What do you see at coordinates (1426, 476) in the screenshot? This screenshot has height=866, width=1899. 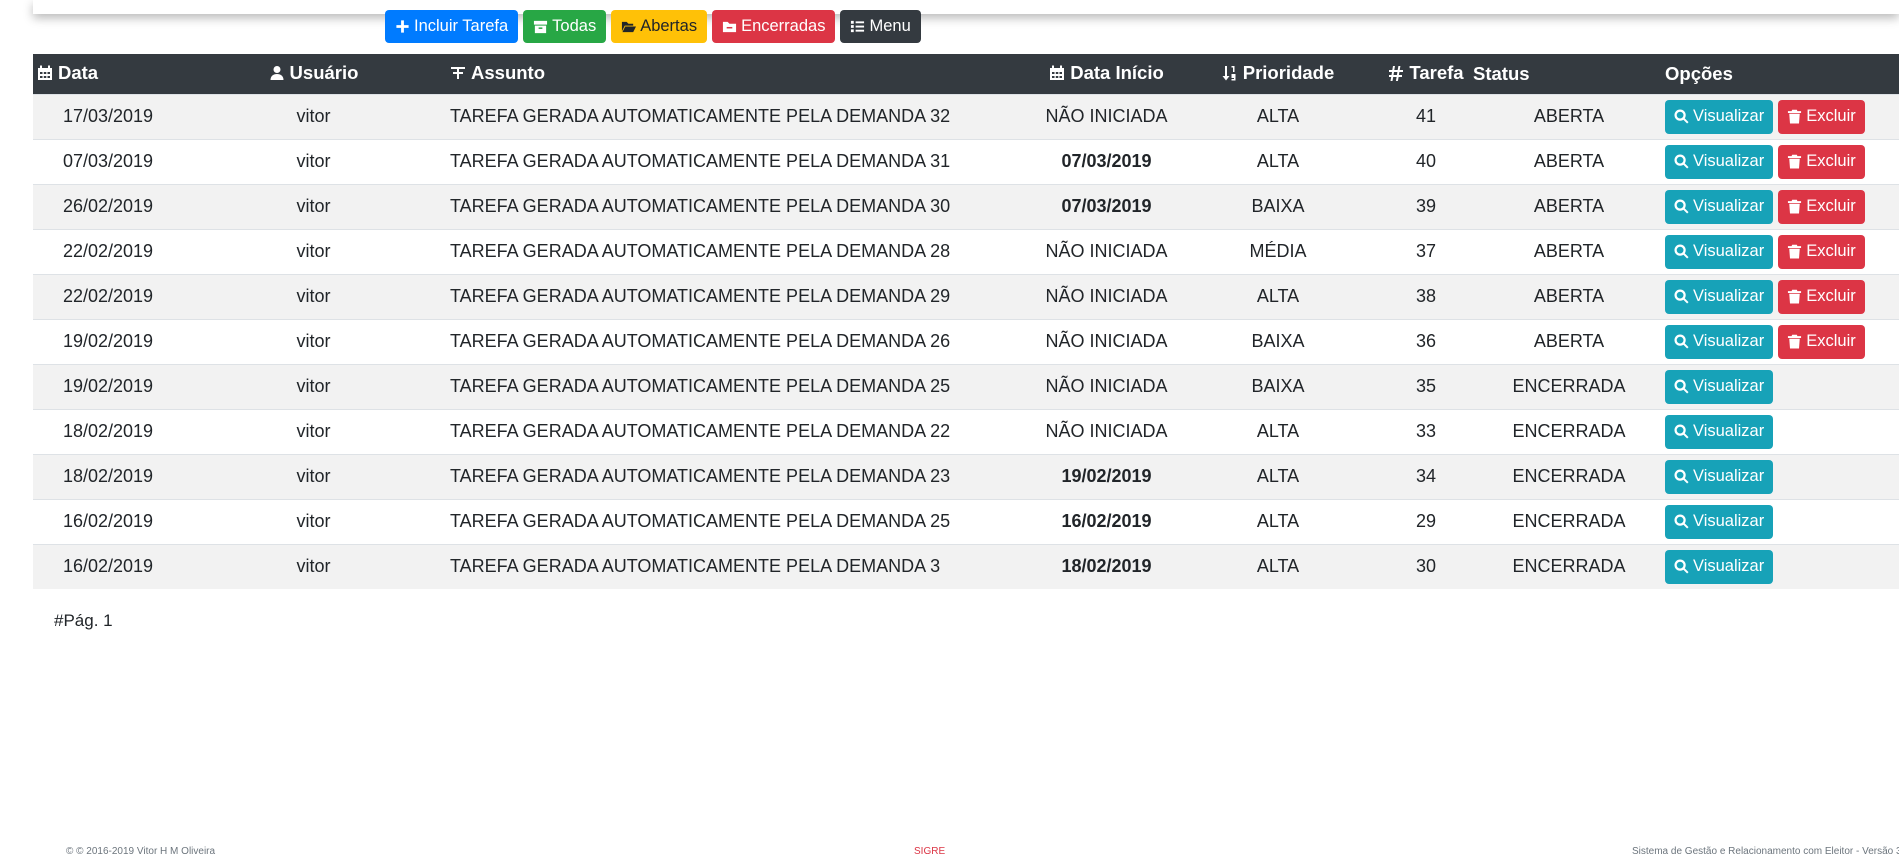 I see `cell-tarefa: 34` at bounding box center [1426, 476].